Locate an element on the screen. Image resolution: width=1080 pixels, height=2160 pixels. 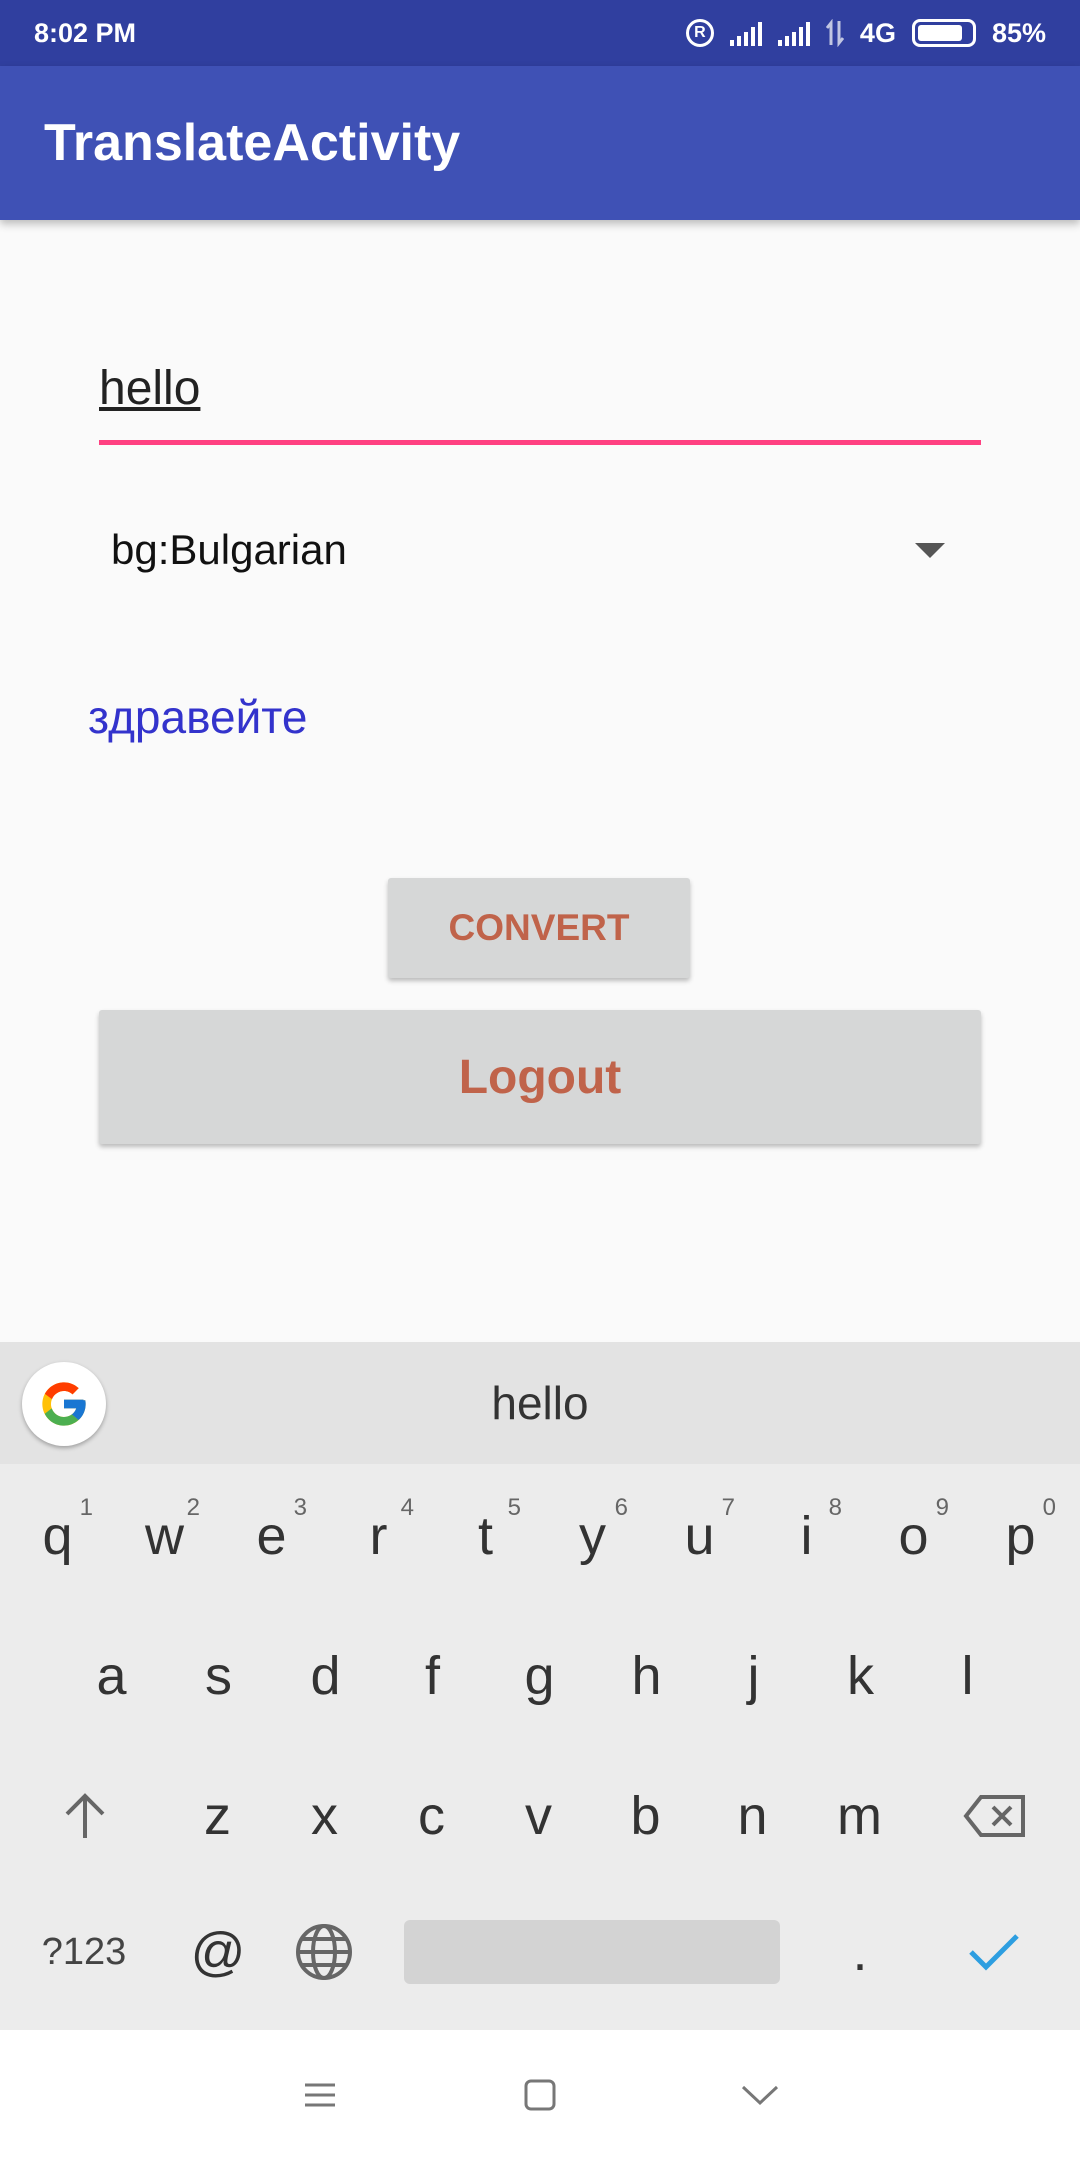
key-f: f is located at coordinates (432, 1676).